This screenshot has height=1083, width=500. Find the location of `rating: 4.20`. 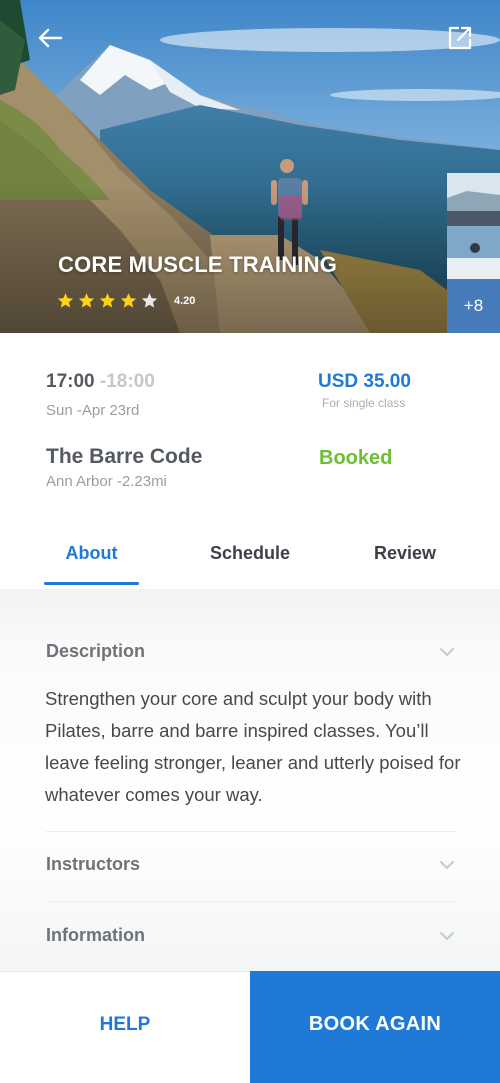

rating: 4.20 is located at coordinates (126, 300).